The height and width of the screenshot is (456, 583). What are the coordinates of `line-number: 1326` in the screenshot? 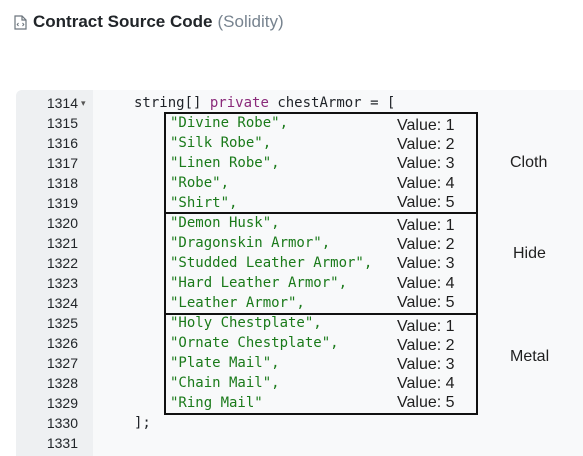 It's located at (62, 343).